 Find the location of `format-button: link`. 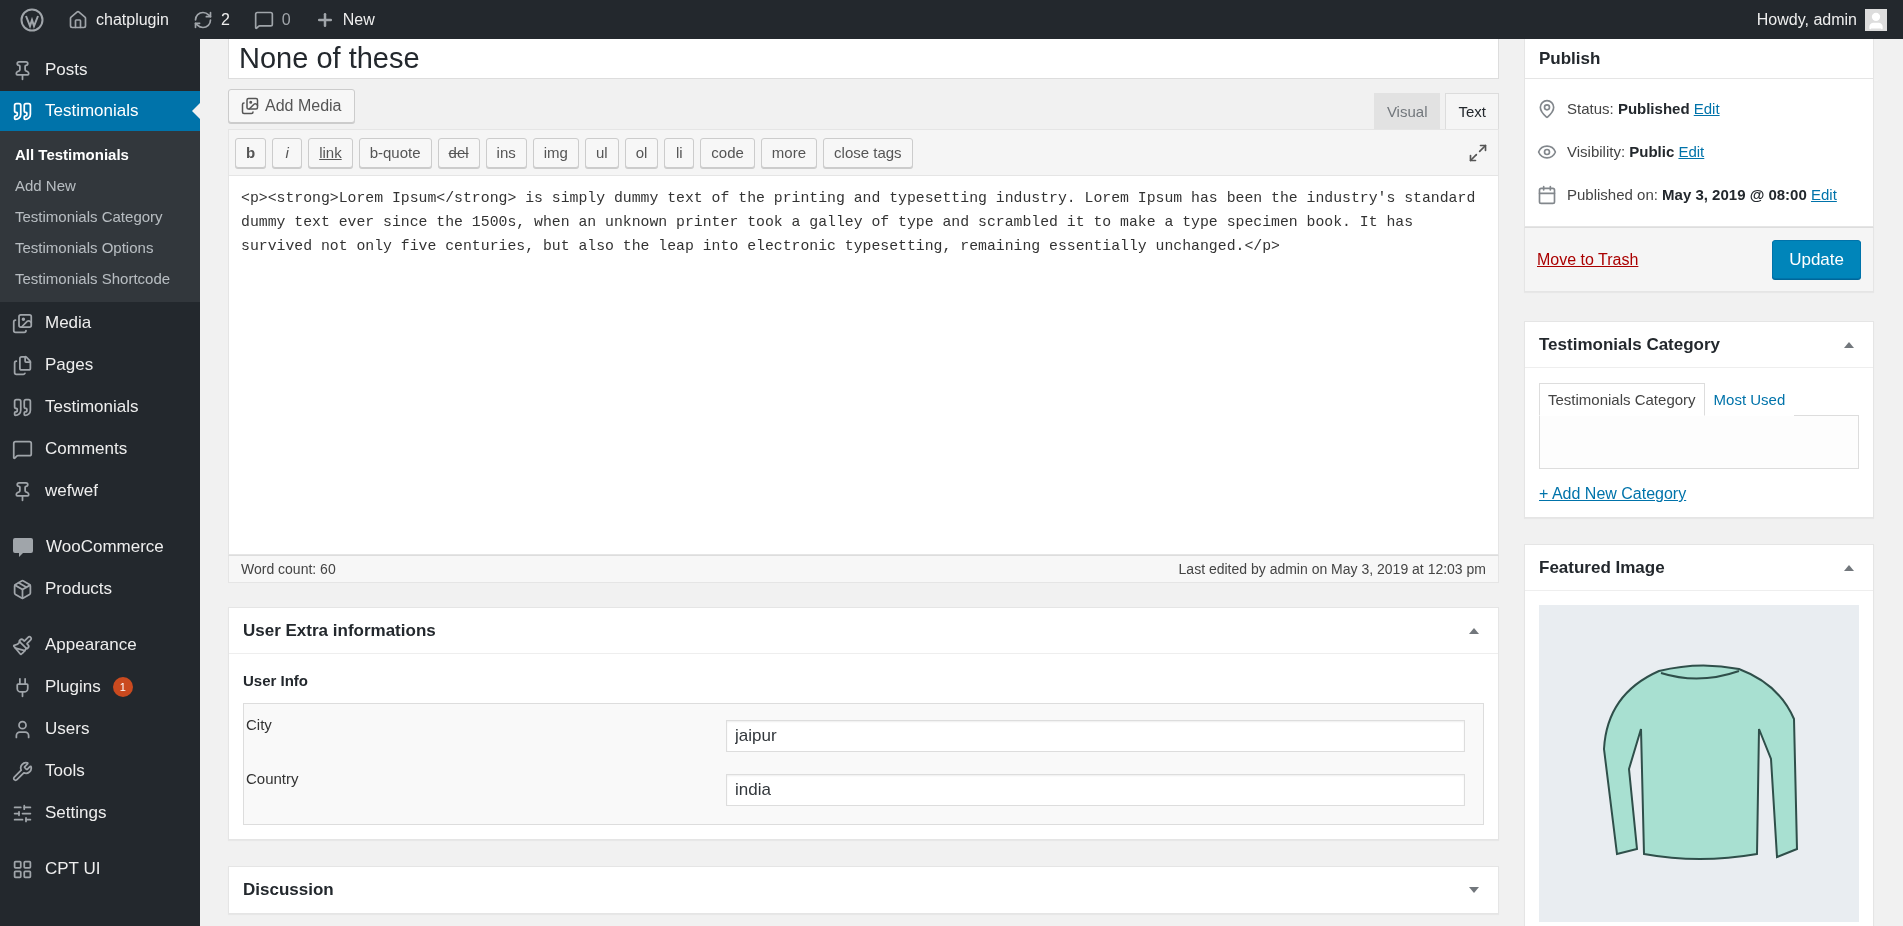

format-button: link is located at coordinates (330, 152).